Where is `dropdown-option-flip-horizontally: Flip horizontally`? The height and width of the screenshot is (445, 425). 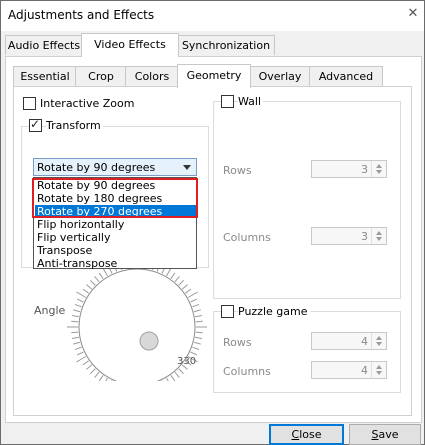 dropdown-option-flip-horizontally: Flip horizontally is located at coordinates (116, 224).